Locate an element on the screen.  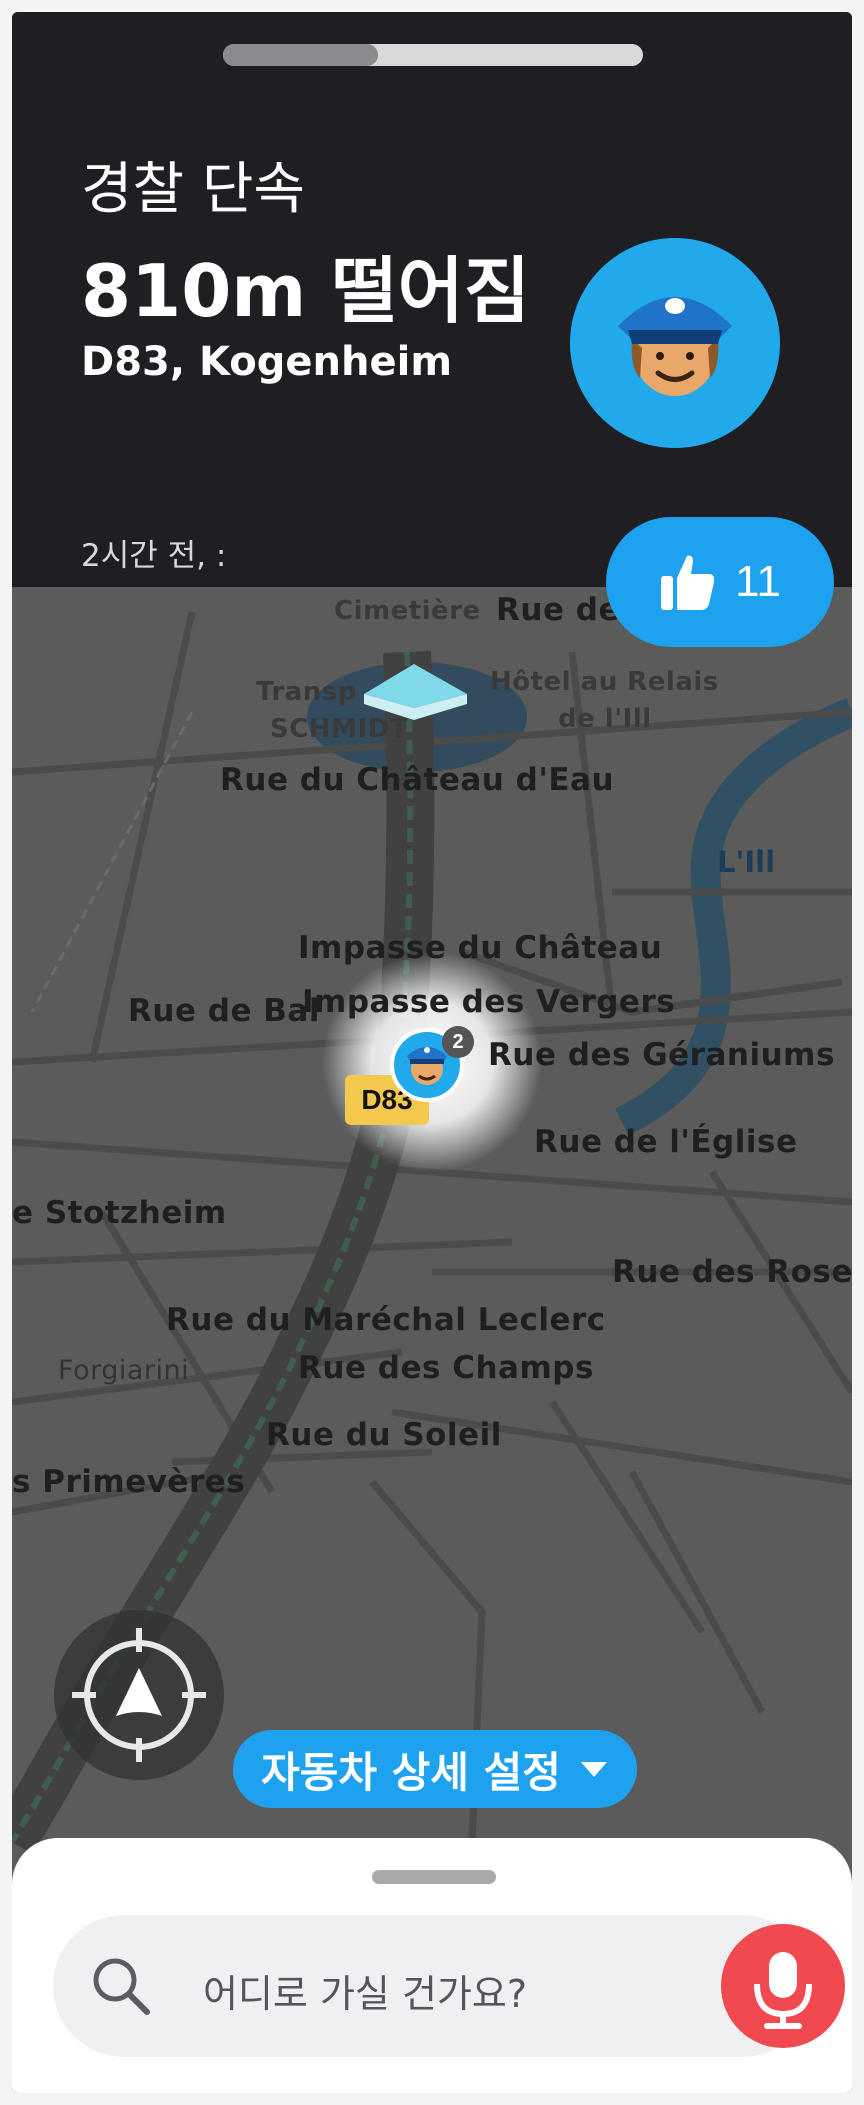
recenter-compass-icon is located at coordinates (139, 1695).